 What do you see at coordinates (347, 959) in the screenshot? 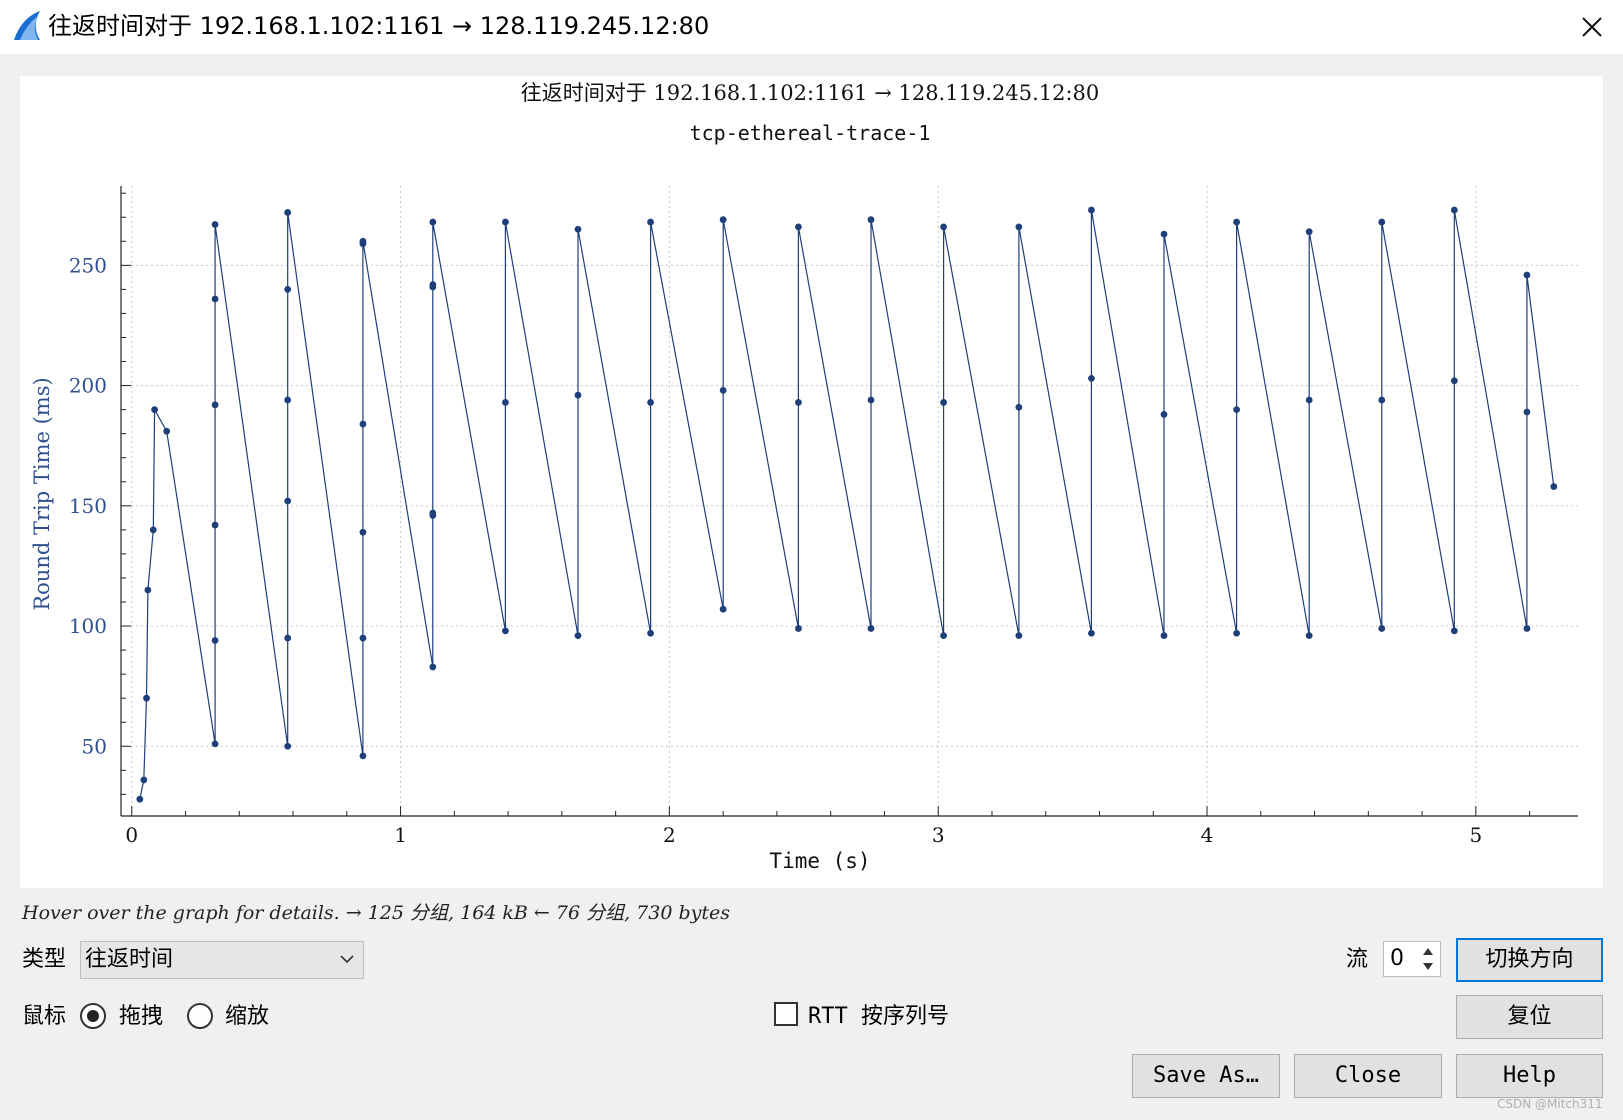
I see `chevron-down-icon` at bounding box center [347, 959].